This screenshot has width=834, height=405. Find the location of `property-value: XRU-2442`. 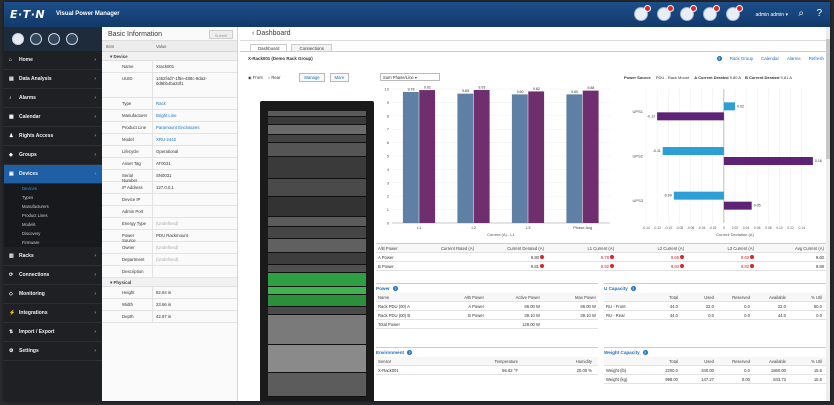

property-value: XRU-2442 is located at coordinates (194, 139).